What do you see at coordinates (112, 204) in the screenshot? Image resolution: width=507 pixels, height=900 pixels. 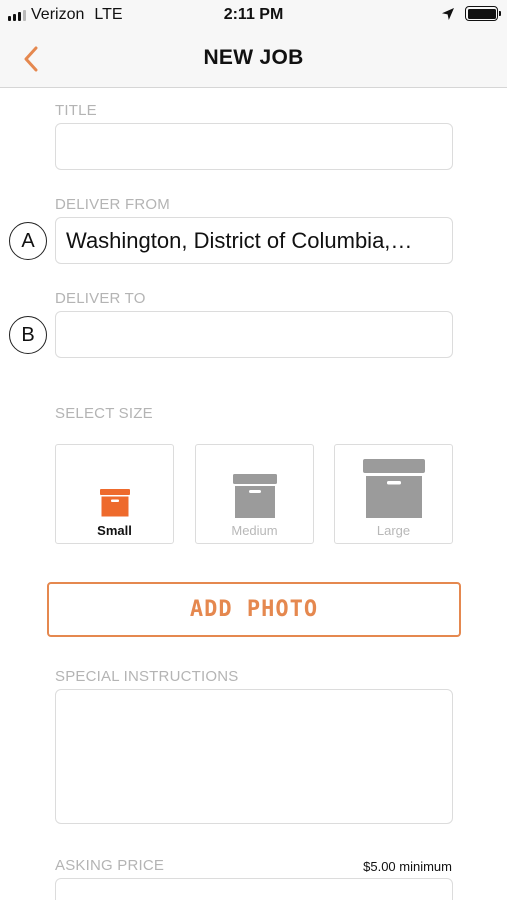 I see `deliver-from-label: DELIVER FROM` at bounding box center [112, 204].